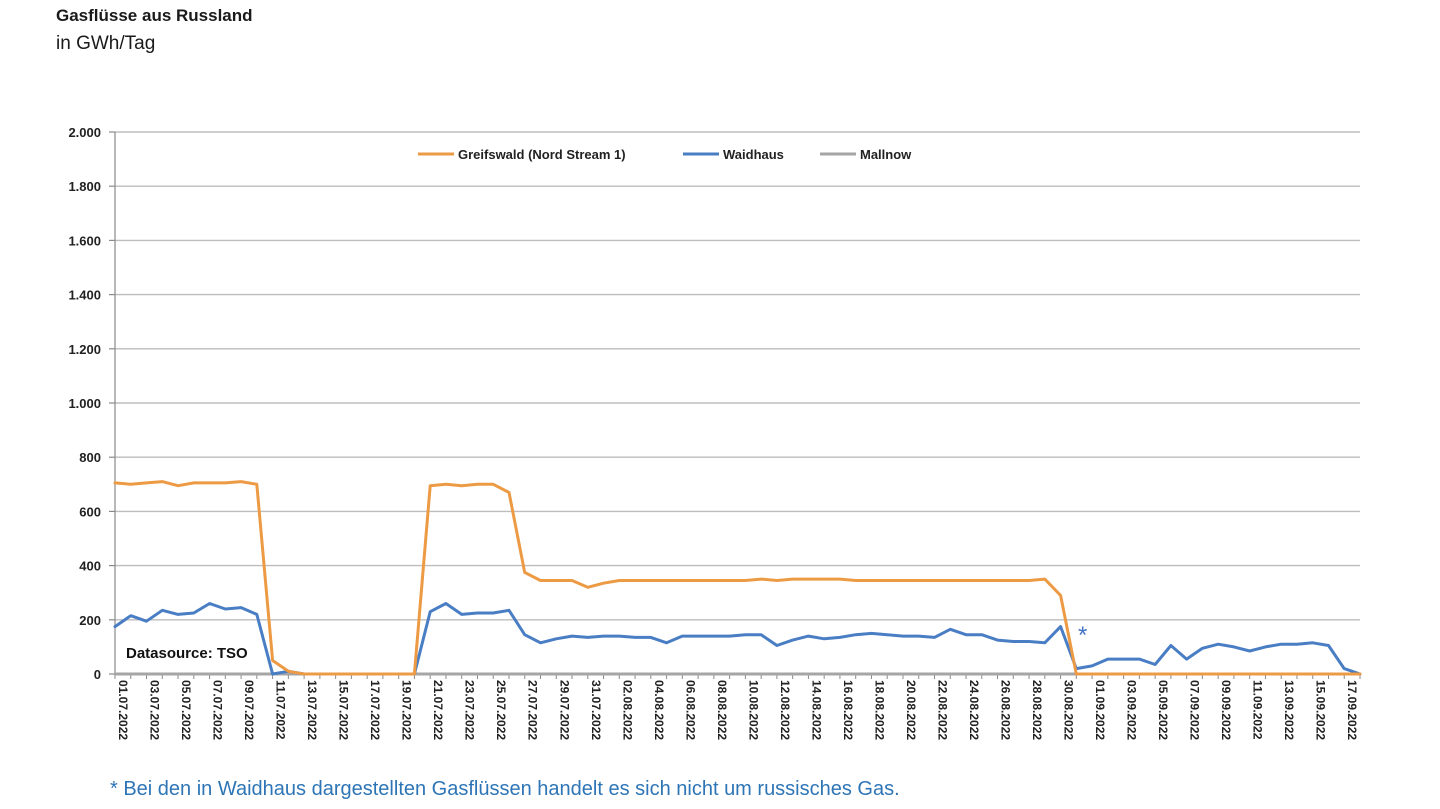 This screenshot has height=809, width=1440. I want to click on x-tick-label: 17.09.2022, so click(1352, 710).